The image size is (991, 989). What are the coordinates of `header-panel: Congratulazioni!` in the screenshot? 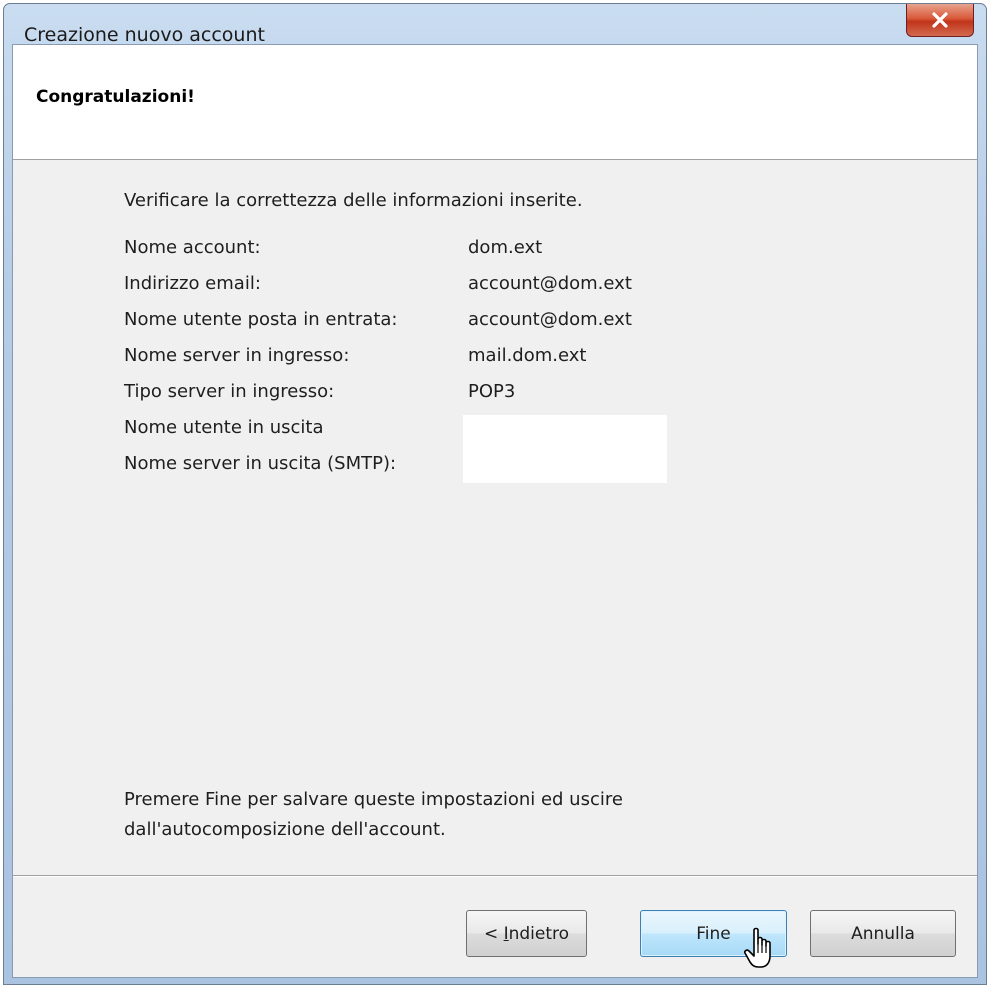 It's located at (495, 102).